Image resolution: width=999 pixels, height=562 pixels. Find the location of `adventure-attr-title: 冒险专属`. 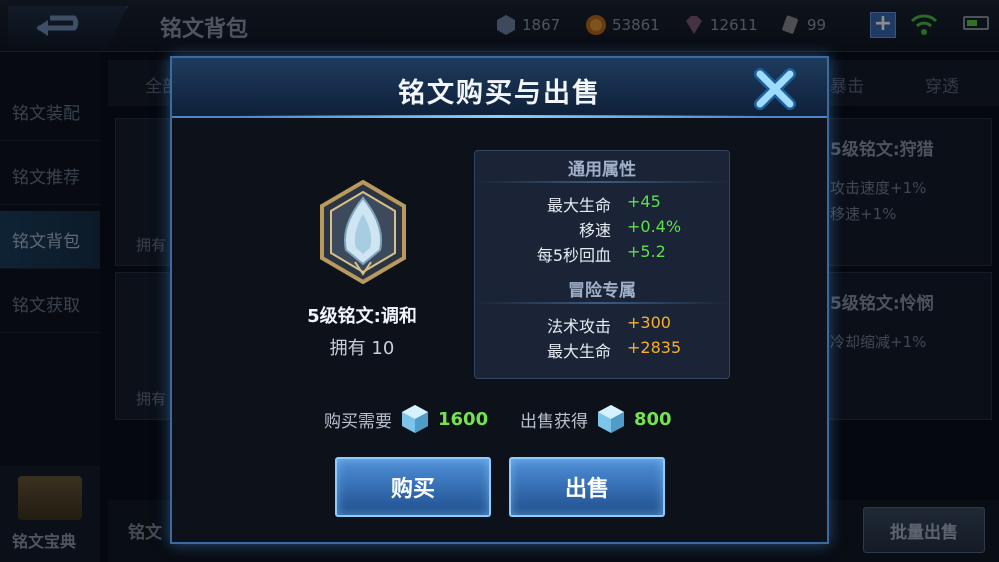

adventure-attr-title: 冒险专属 is located at coordinates (602, 291).